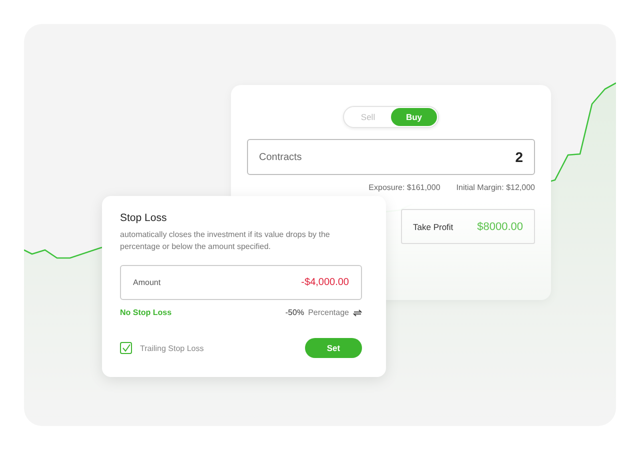 This screenshot has width=640, height=450. I want to click on buy-tab: Buy, so click(414, 117).